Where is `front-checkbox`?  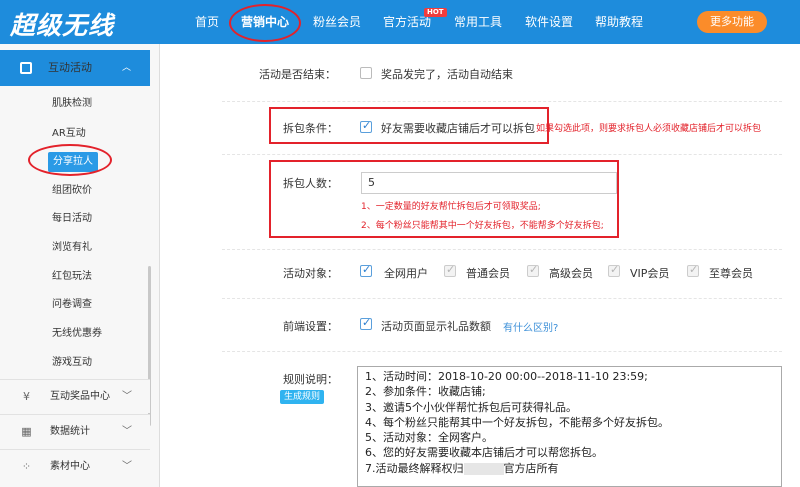 front-checkbox is located at coordinates (366, 323).